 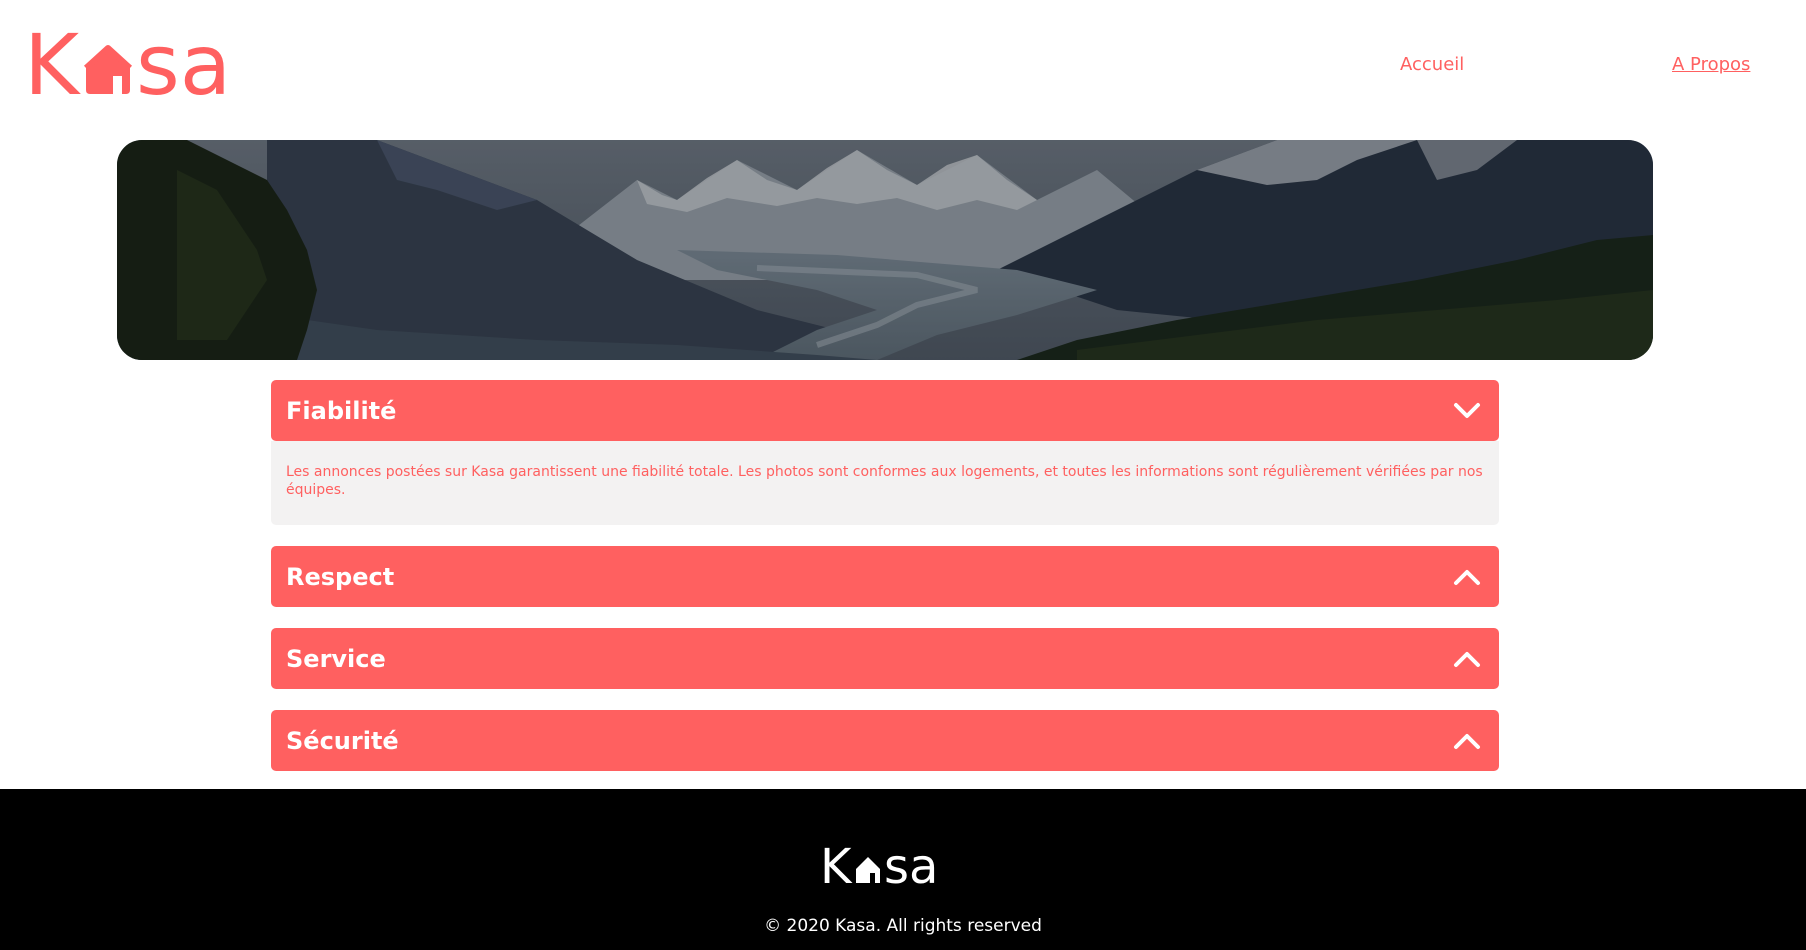 I want to click on collapse-header-securite: Sécurité, so click(x=885, y=740).